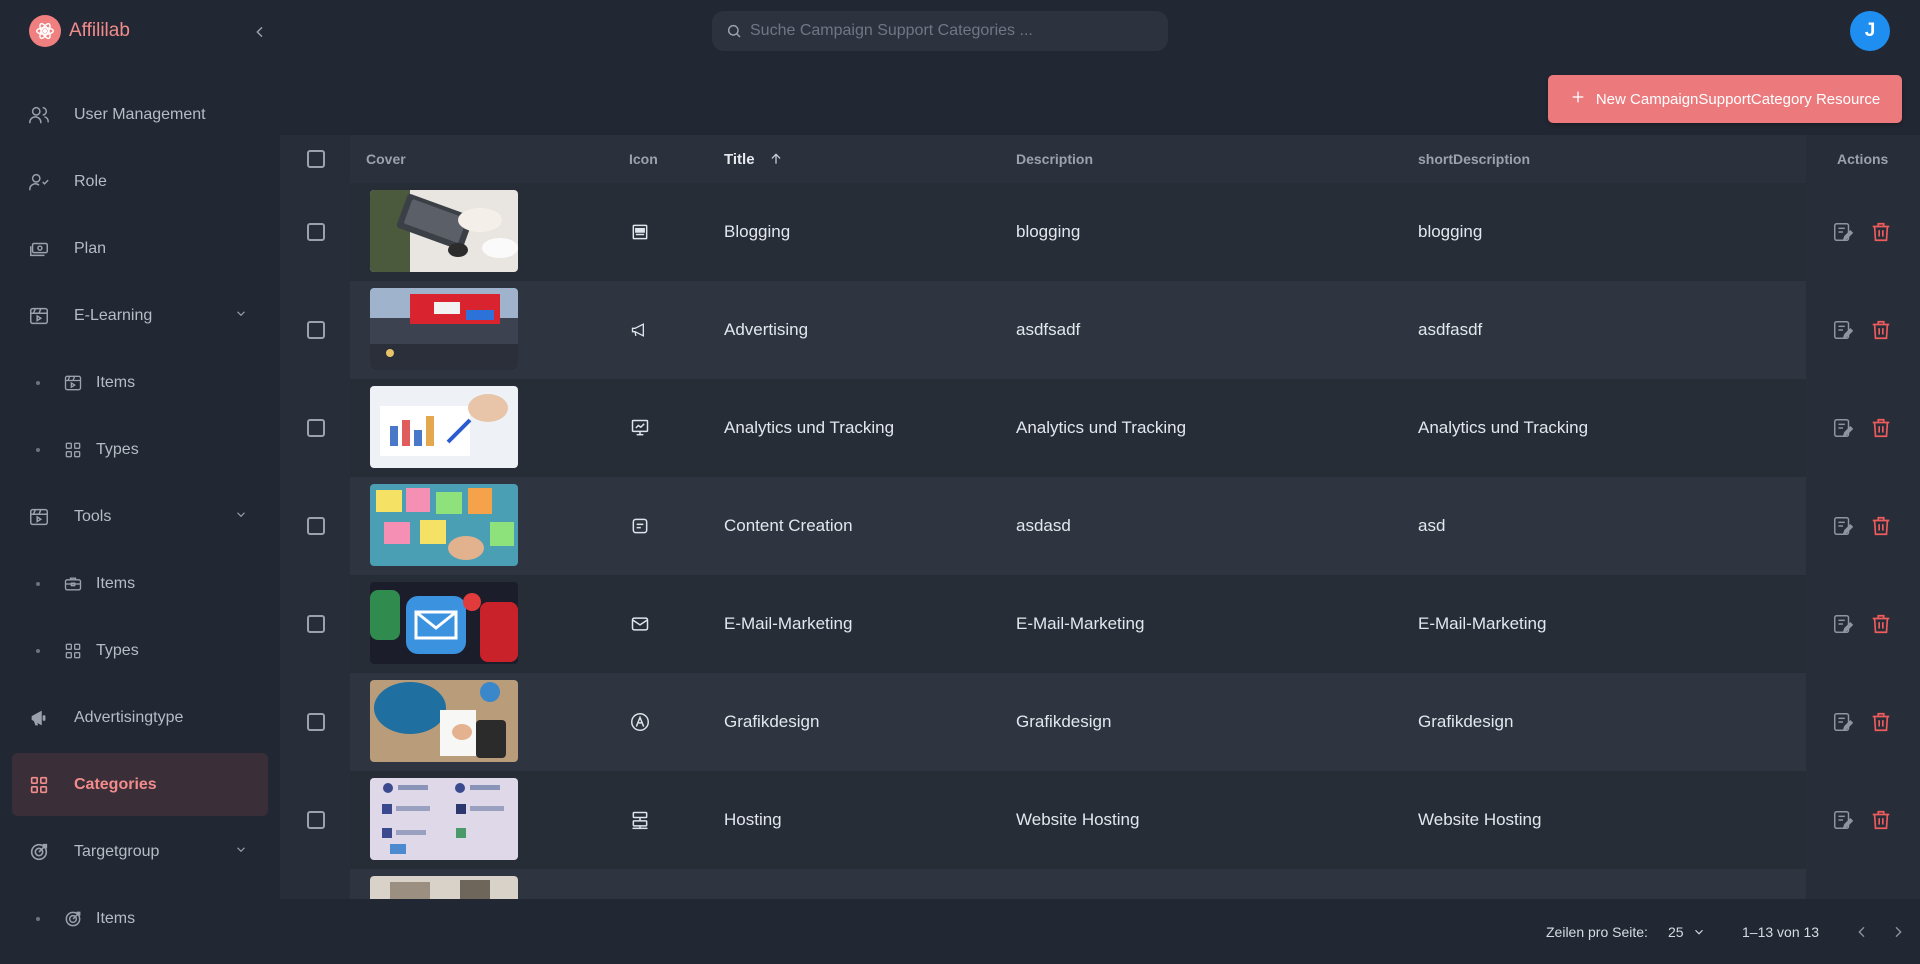 This screenshot has height=964, width=1920. I want to click on next-page-button, so click(1898, 932).